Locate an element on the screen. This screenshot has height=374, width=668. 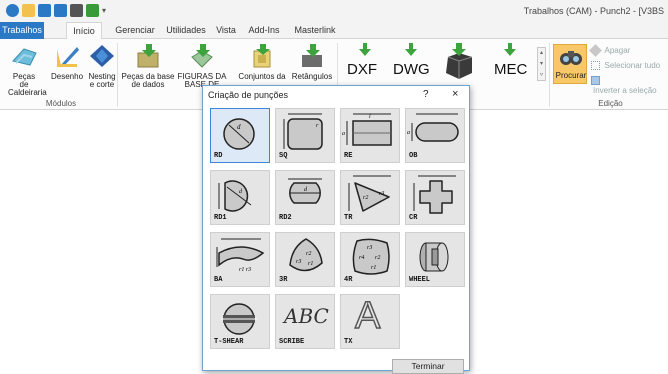
parts-db-icon is located at coordinates (148, 56).